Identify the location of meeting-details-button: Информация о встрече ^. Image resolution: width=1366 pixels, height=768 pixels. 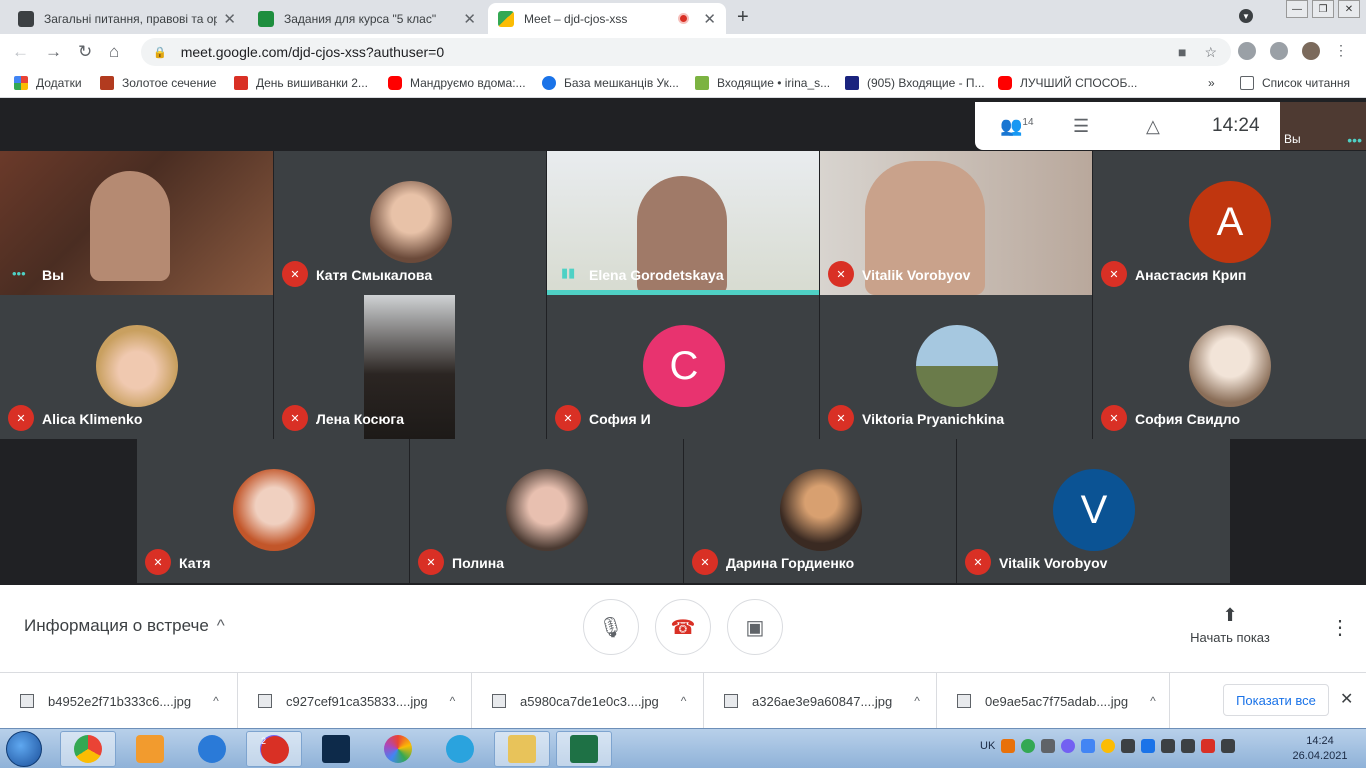
(124, 626).